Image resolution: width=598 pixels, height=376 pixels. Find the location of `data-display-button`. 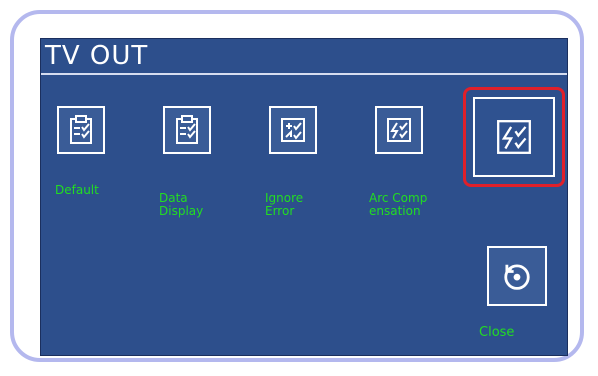

data-display-button is located at coordinates (187, 130).